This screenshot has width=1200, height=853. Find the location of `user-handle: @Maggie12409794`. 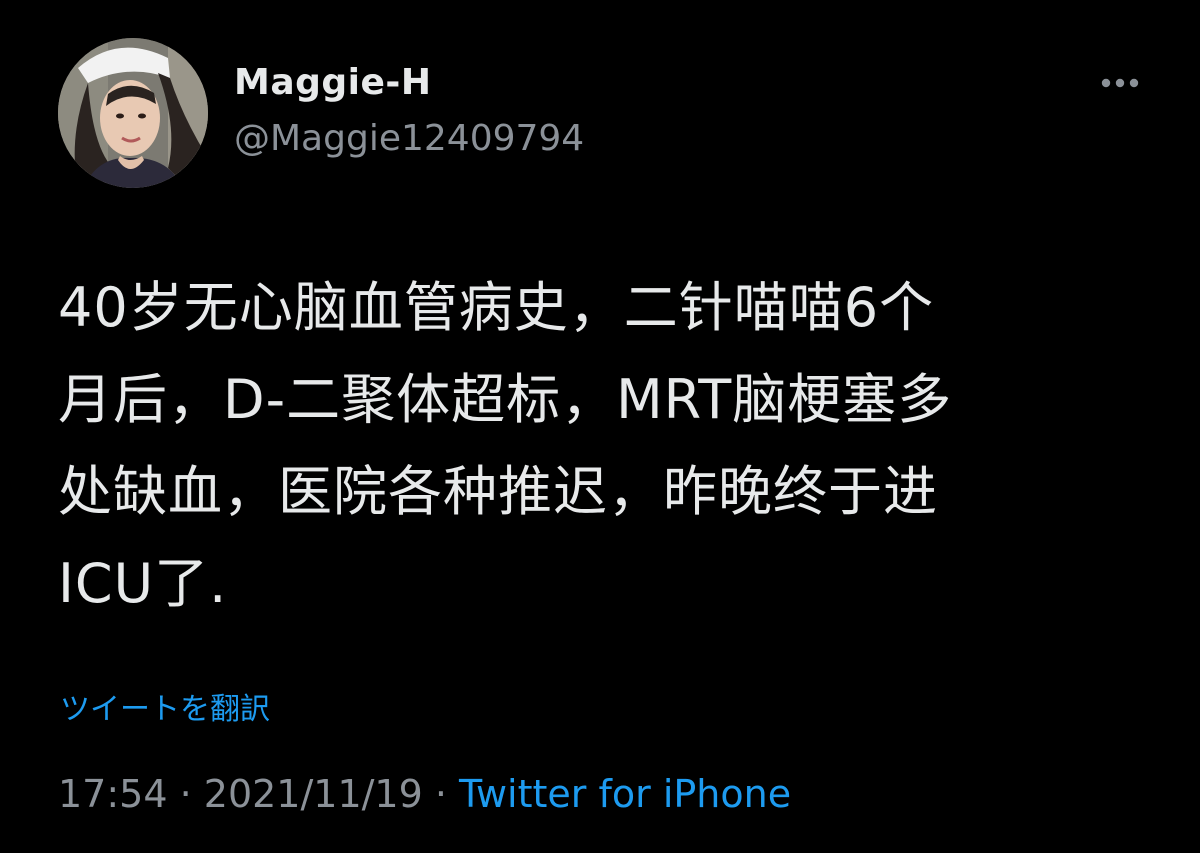

user-handle: @Maggie12409794 is located at coordinates (409, 138).